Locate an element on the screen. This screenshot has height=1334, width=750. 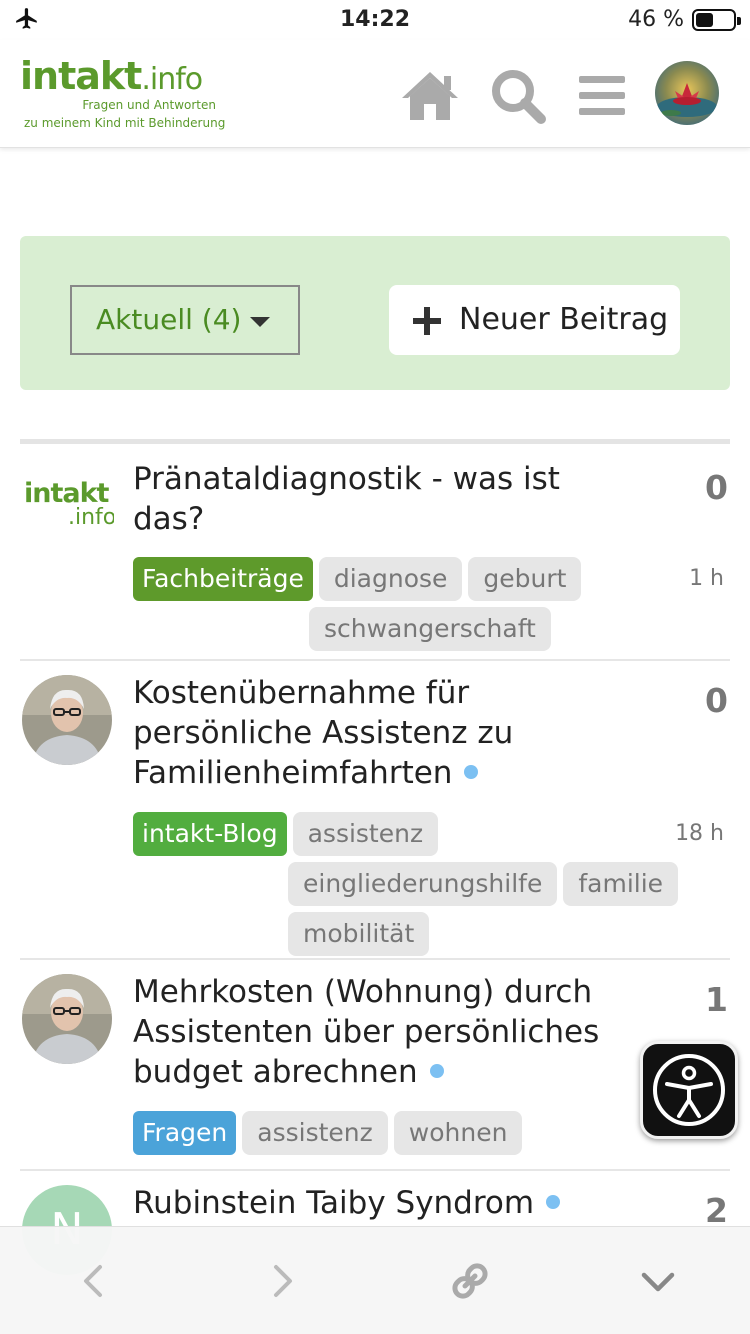
category-badge: Fachbeiträge is located at coordinates (223, 579).